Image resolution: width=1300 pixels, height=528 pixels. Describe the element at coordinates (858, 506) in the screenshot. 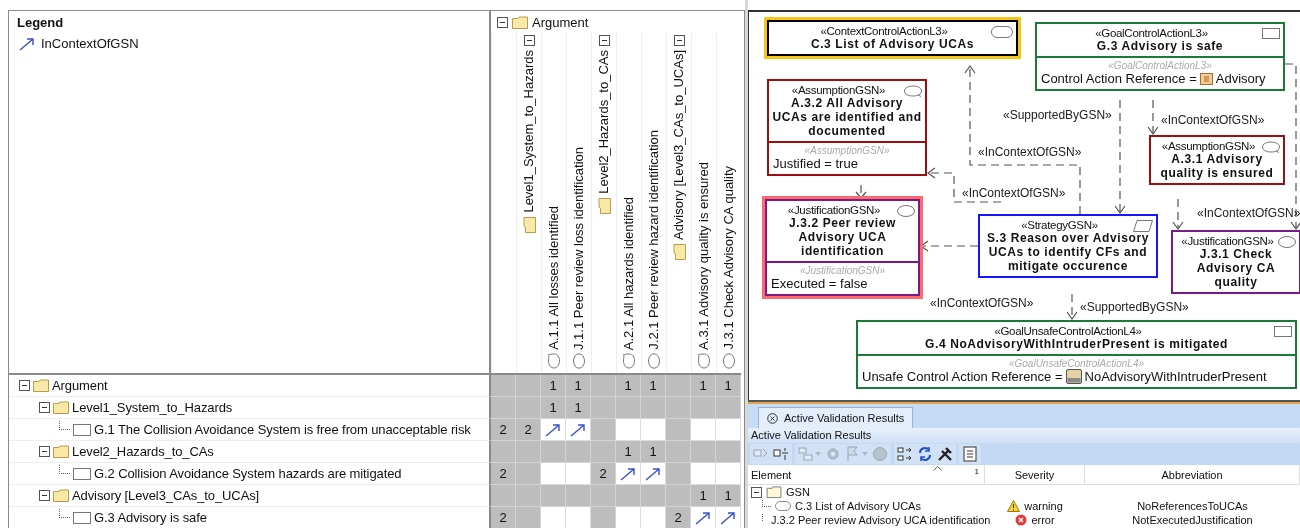

I see `tree-item: C.3 List of Advisory UCAs` at that location.